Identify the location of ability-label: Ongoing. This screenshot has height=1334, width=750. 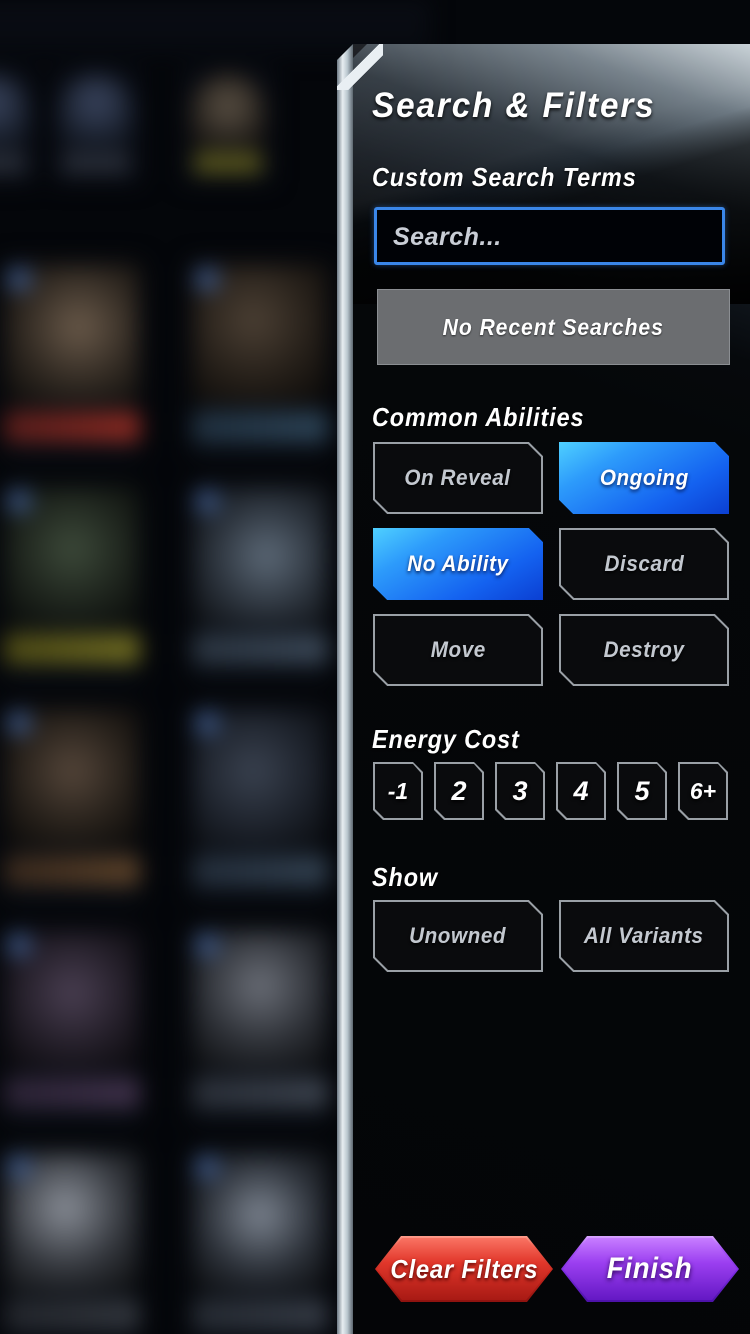
(644, 477).